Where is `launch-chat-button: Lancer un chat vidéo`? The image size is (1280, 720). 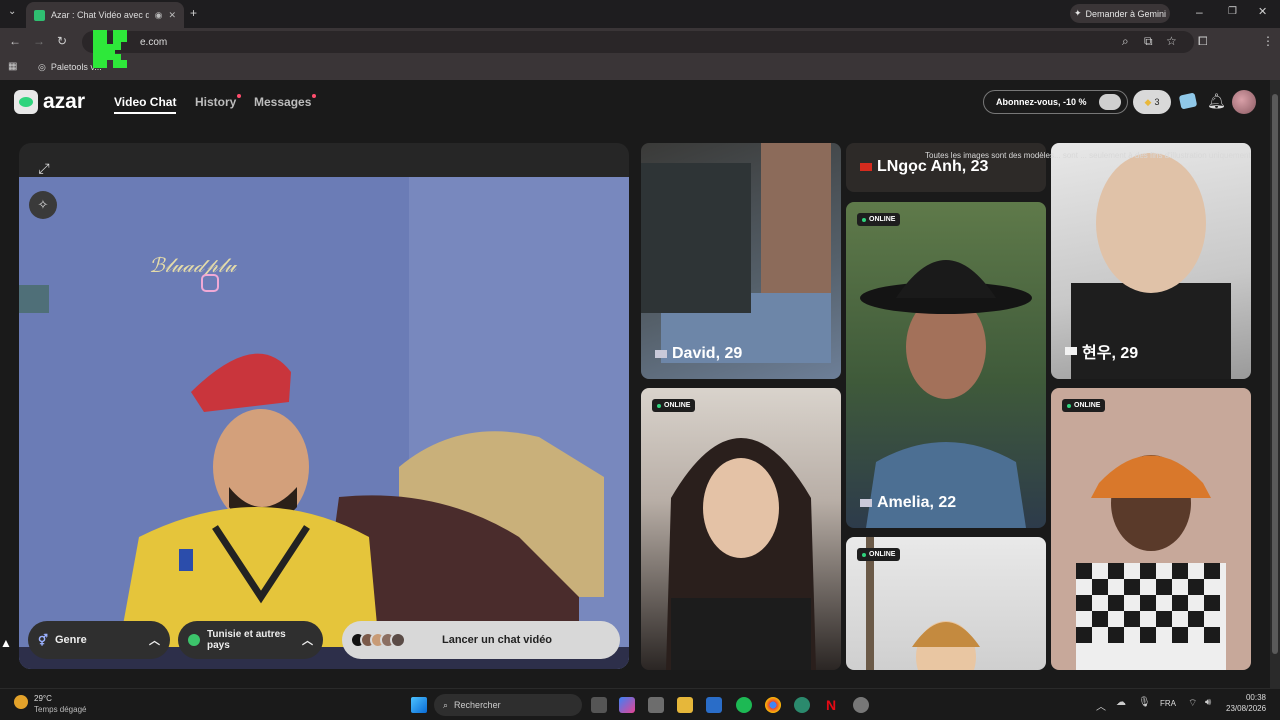
launch-chat-button: Lancer un chat vidéo is located at coordinates (481, 640).